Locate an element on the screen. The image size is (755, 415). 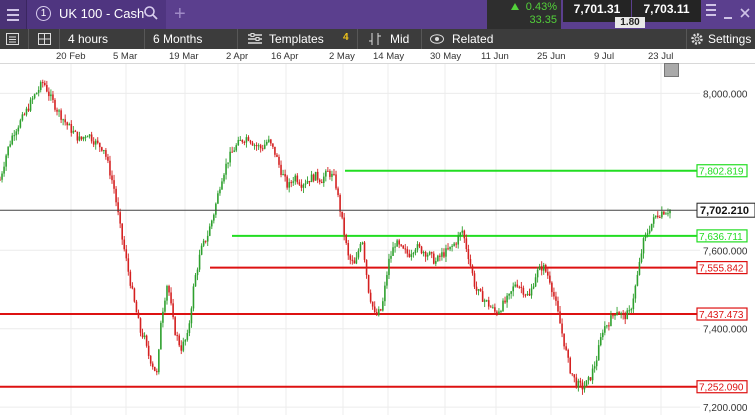
minimize-icon is located at coordinates (728, 13).